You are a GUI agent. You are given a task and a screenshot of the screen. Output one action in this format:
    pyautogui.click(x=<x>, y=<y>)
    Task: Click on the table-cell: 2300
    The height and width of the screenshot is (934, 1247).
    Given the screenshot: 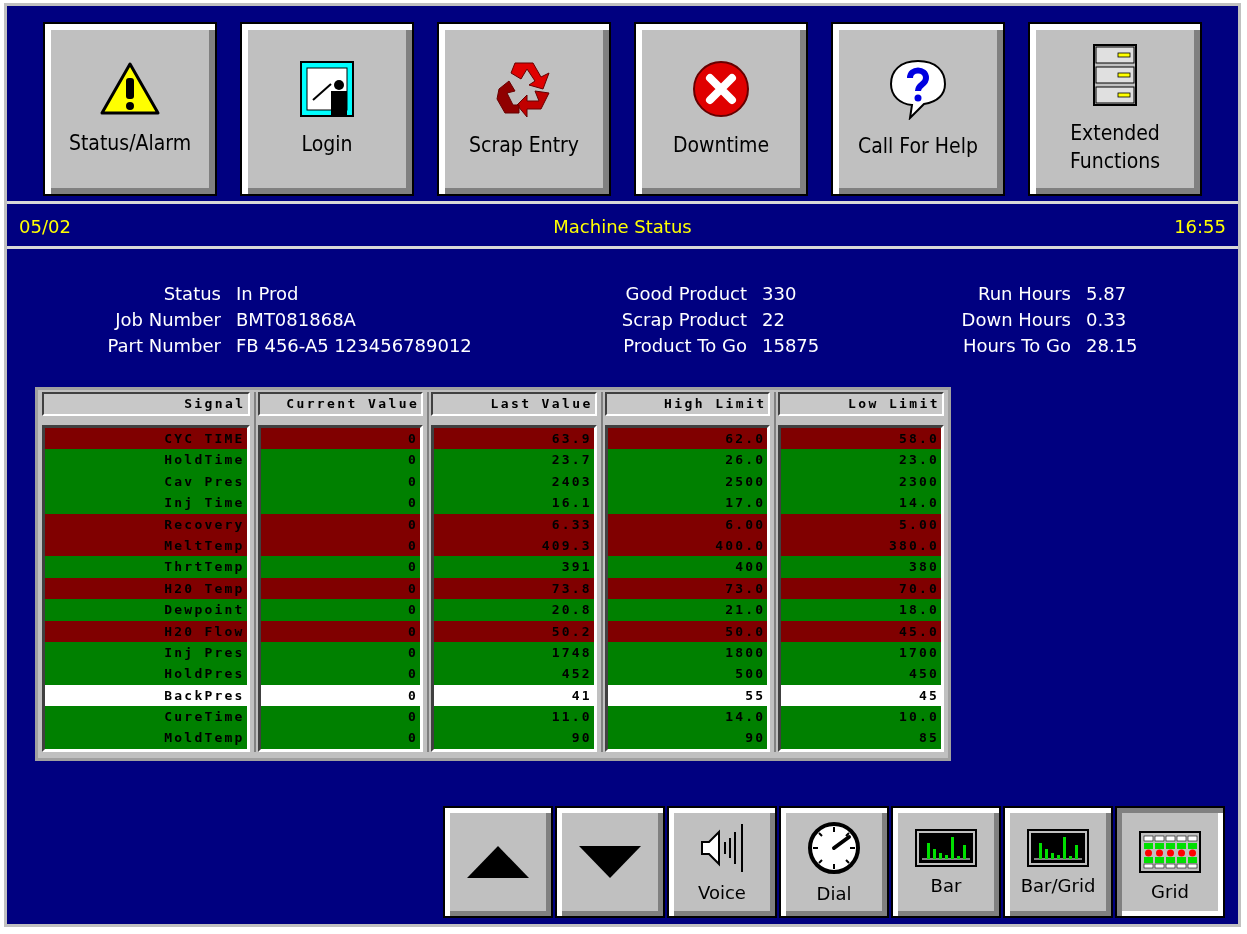 What is the action you would take?
    pyautogui.click(x=861, y=481)
    